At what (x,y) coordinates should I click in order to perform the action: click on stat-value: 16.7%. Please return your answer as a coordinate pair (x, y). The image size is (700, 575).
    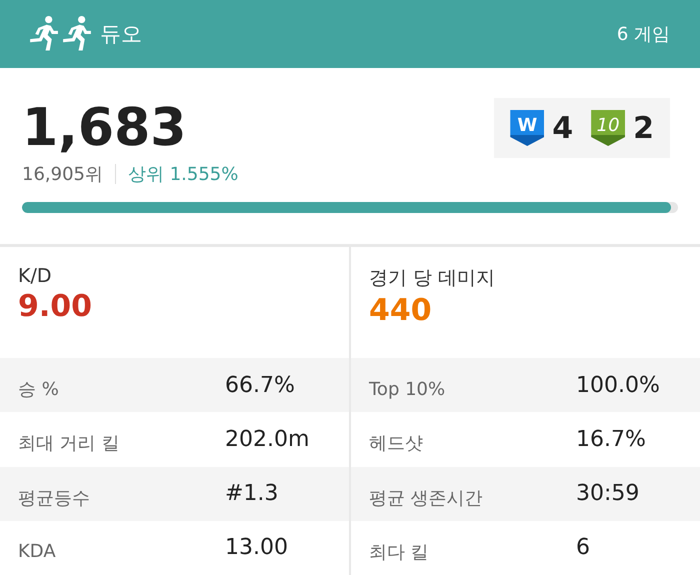
    Looking at the image, I should click on (611, 439).